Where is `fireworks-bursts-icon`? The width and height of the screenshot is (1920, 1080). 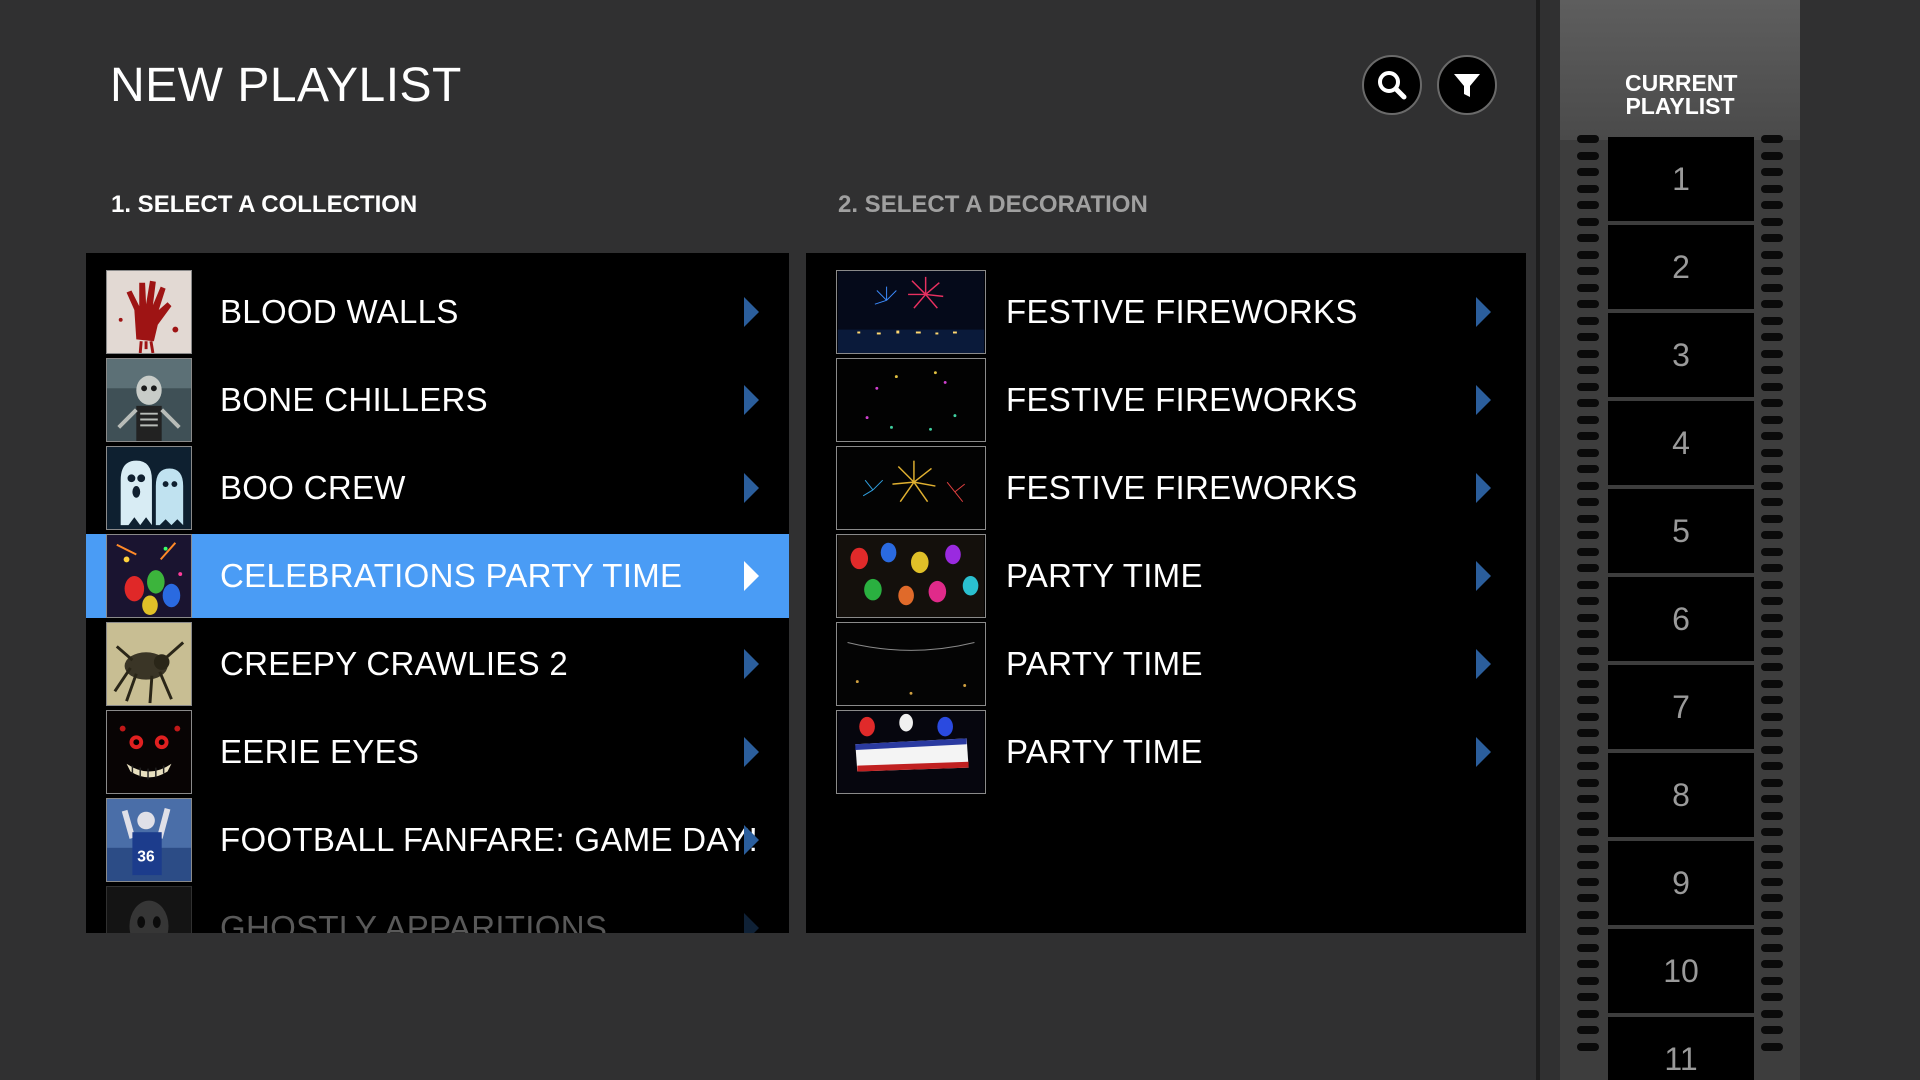 fireworks-bursts-icon is located at coordinates (911, 488).